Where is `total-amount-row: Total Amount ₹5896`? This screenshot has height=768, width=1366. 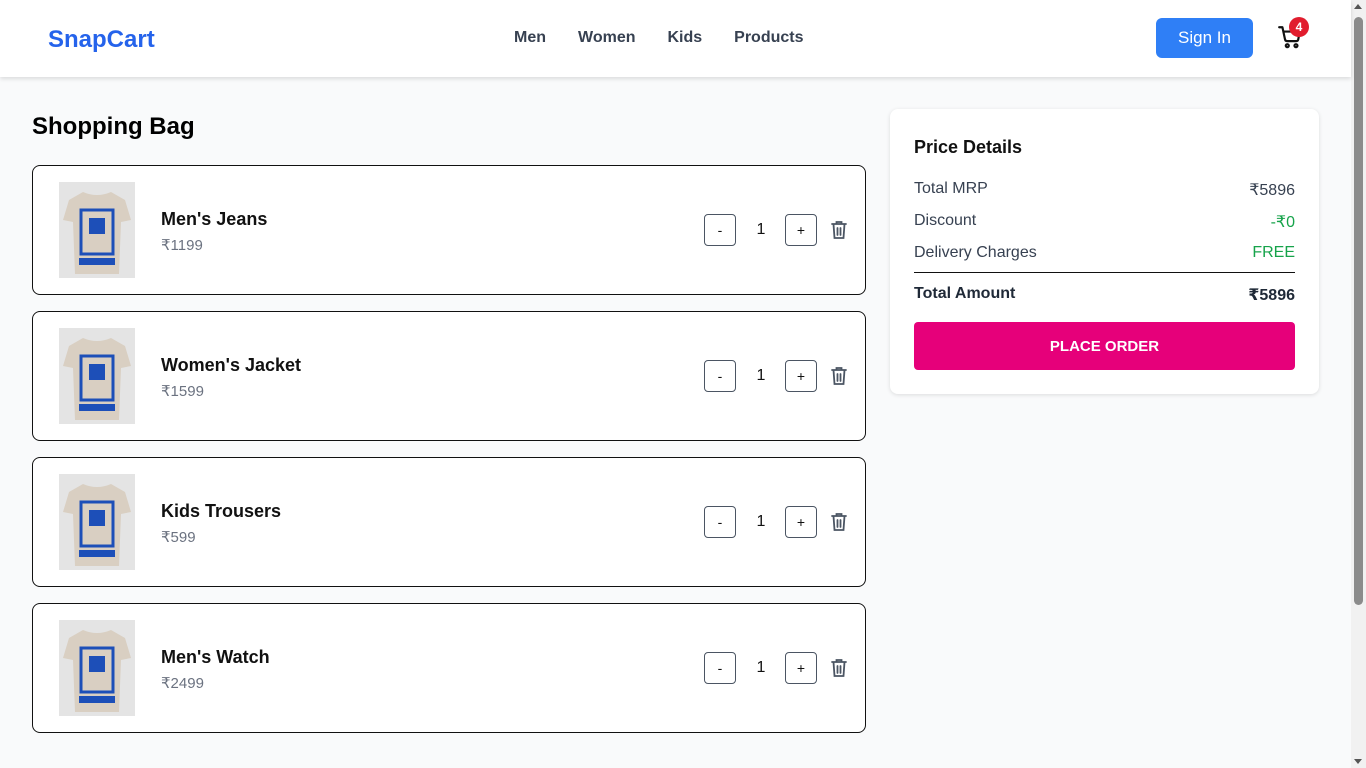 total-amount-row: Total Amount ₹5896 is located at coordinates (1104, 295).